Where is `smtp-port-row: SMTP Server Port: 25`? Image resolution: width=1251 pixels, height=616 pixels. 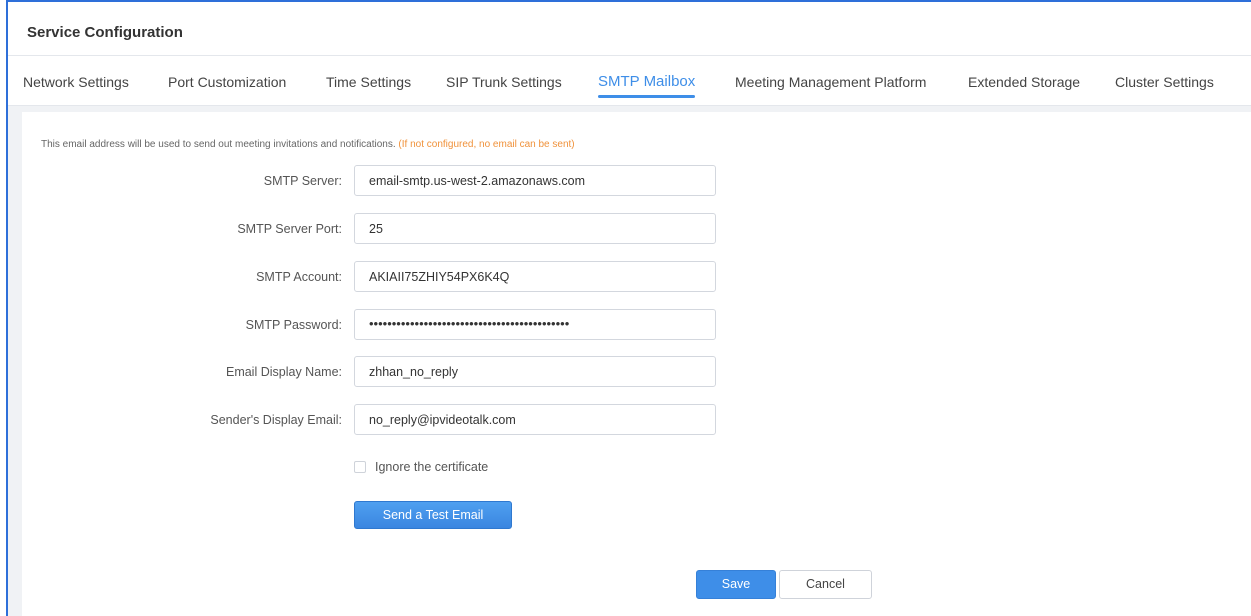 smtp-port-row: SMTP Server Port: 25 is located at coordinates (369, 229).